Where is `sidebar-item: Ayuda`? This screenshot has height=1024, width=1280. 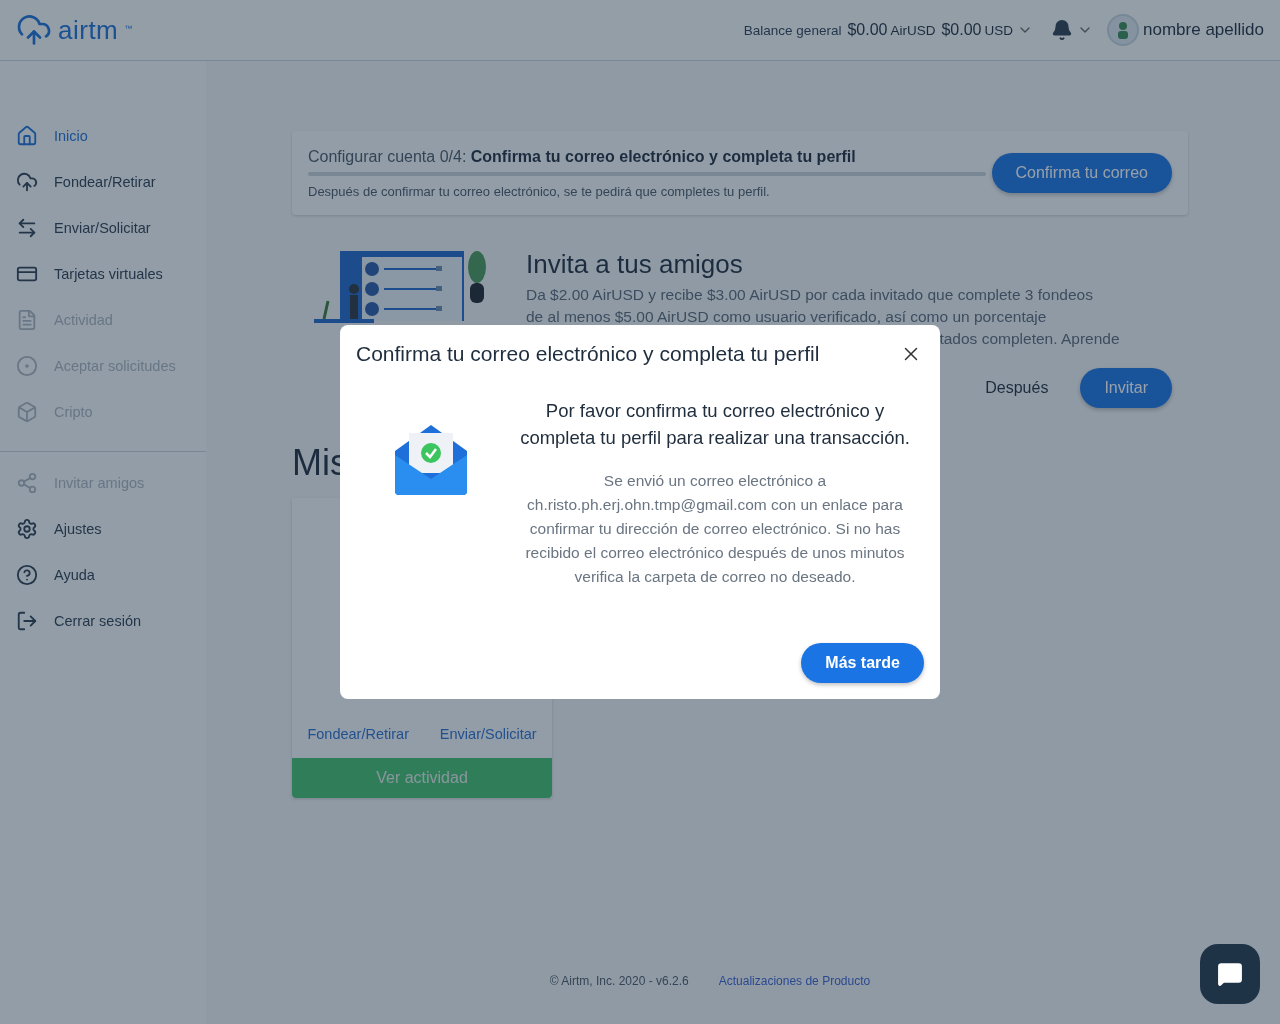
sidebar-item: Ayuda is located at coordinates (103, 575).